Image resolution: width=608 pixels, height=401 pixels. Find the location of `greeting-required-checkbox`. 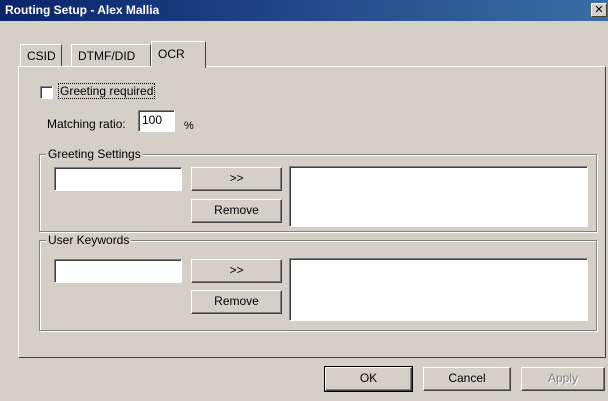

greeting-required-checkbox is located at coordinates (46, 92).